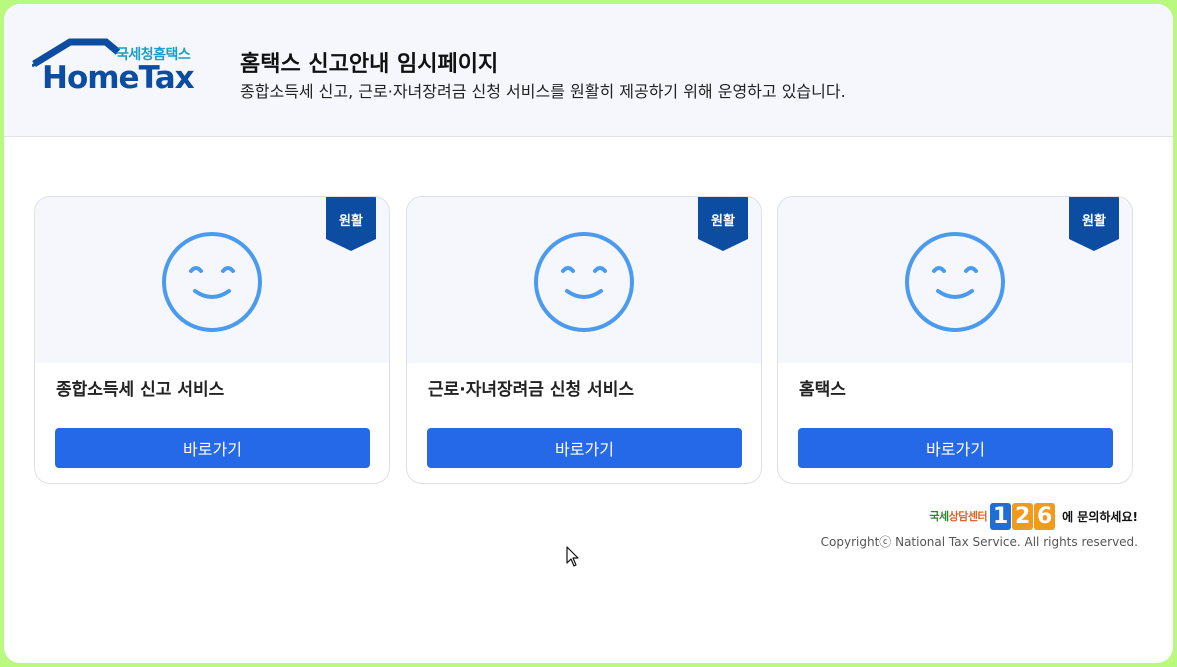 The image size is (1177, 667). I want to click on mouse-pointer-icon, so click(572, 556).